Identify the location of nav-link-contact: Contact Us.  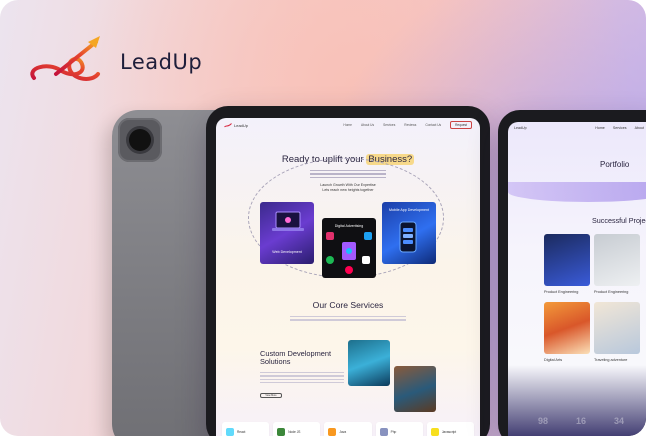
(433, 125).